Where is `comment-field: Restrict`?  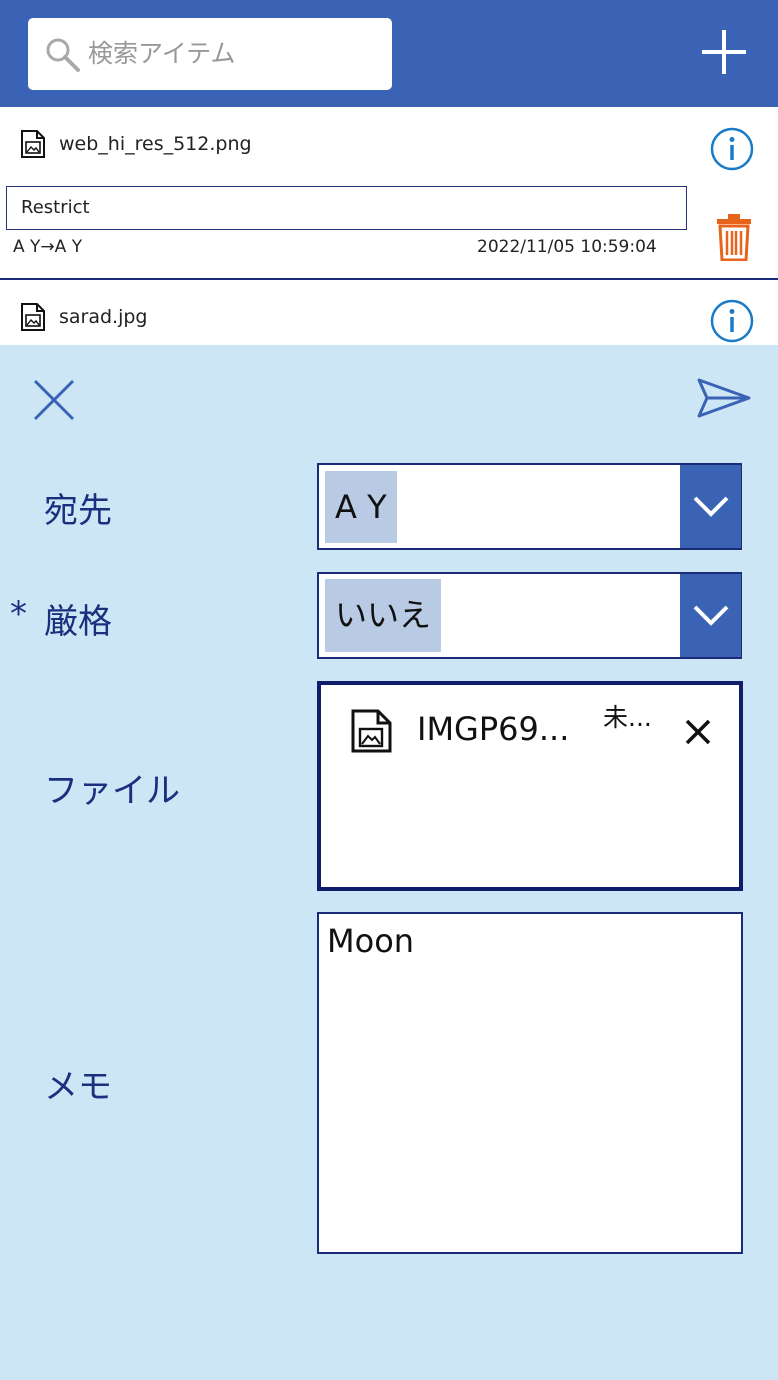
comment-field: Restrict is located at coordinates (346, 208).